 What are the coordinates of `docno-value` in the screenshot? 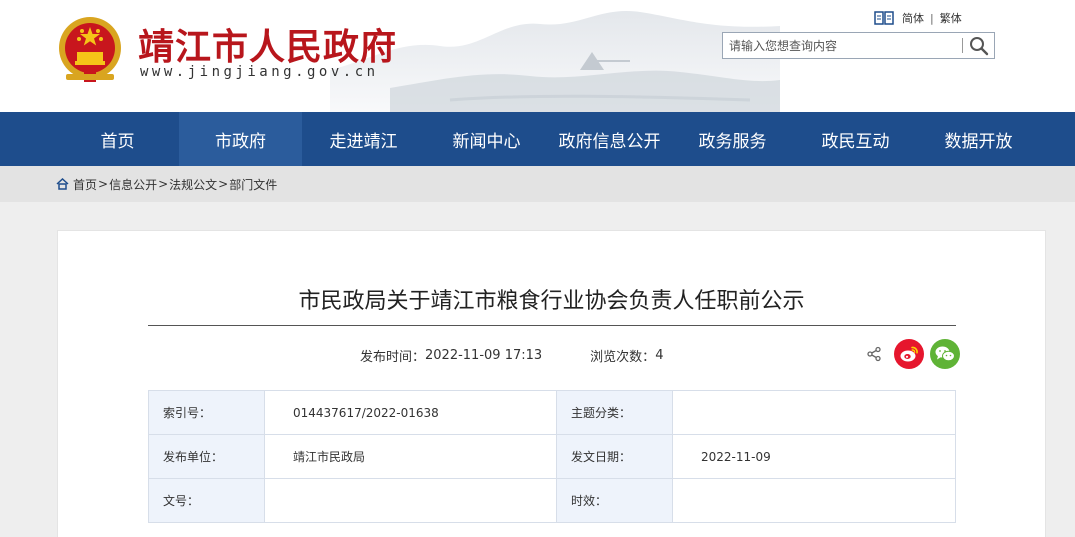 It's located at (410, 500).